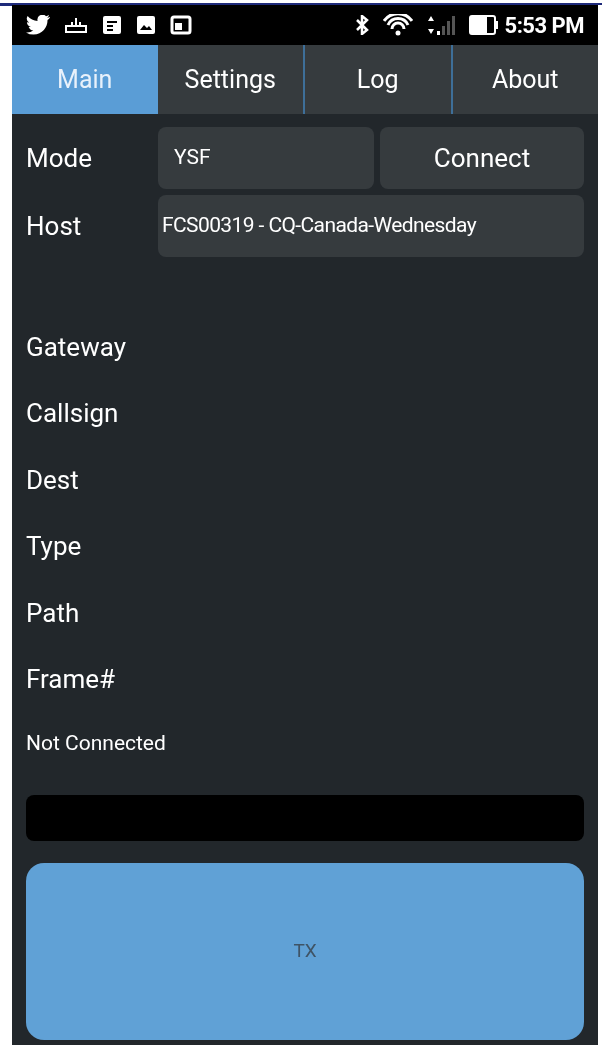 This screenshot has height=1045, width=602. What do you see at coordinates (482, 158) in the screenshot?
I see `connect-button: Connect` at bounding box center [482, 158].